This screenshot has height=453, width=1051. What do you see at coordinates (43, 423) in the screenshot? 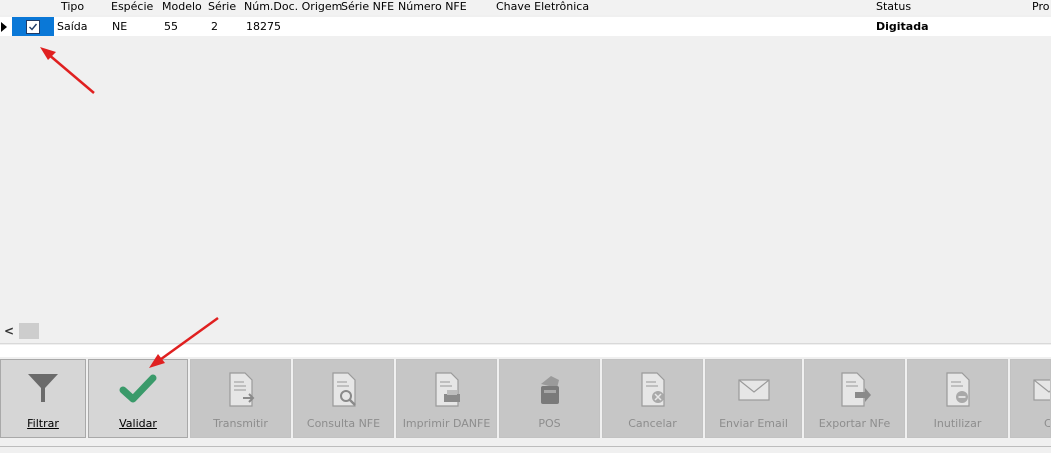
I see `filtrar-label: Filtrar` at bounding box center [43, 423].